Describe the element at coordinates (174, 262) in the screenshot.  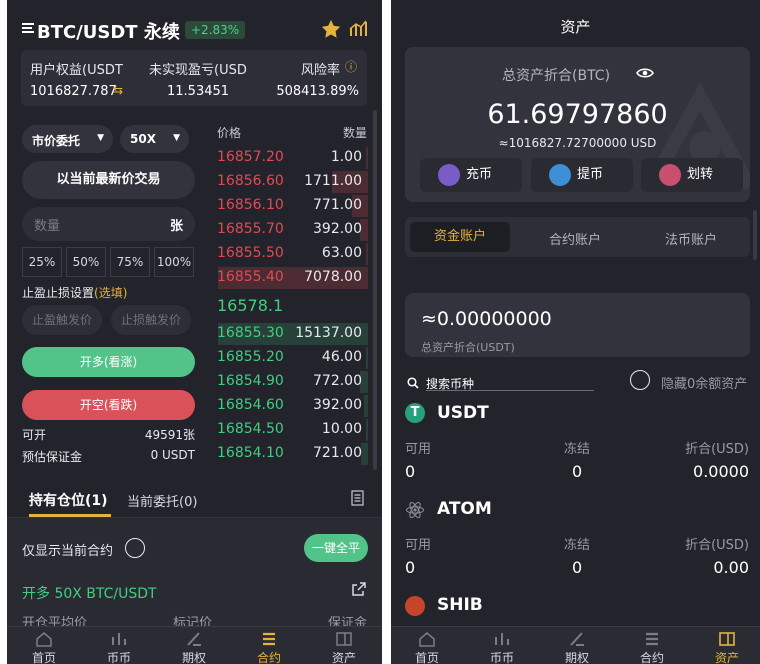
I see `percent-100-button: 100%` at that location.